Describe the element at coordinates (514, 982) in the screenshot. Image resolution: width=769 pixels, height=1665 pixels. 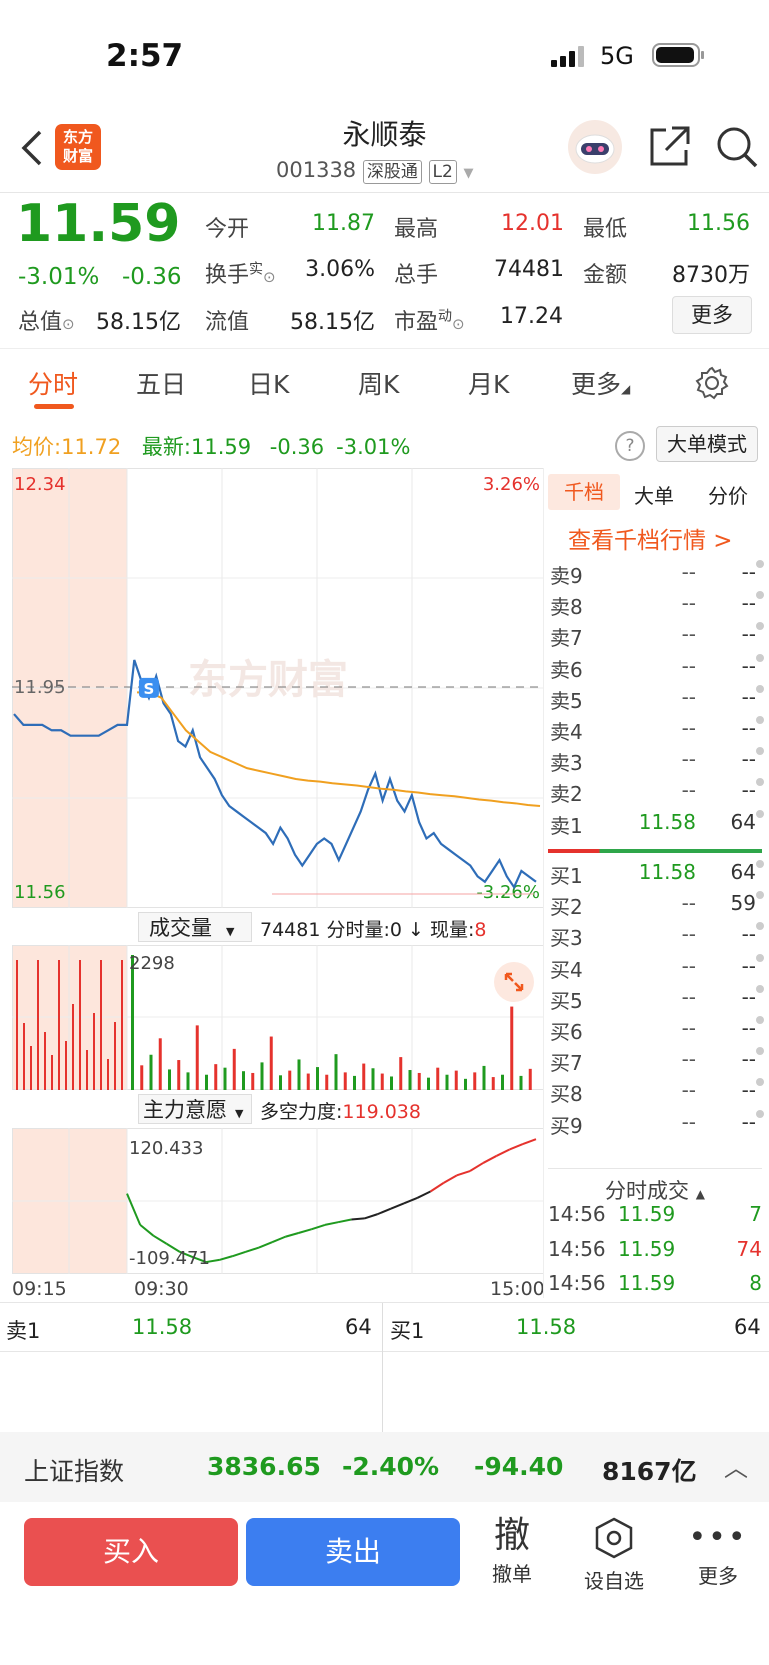
I see `expand-icon` at that location.